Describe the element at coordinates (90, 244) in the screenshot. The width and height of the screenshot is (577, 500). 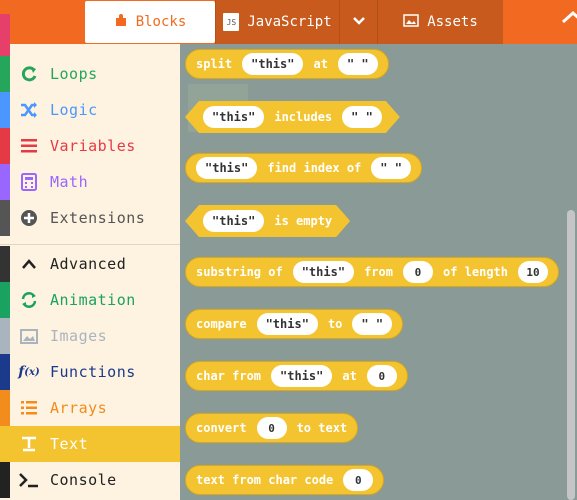
I see `sidebar-divider` at that location.